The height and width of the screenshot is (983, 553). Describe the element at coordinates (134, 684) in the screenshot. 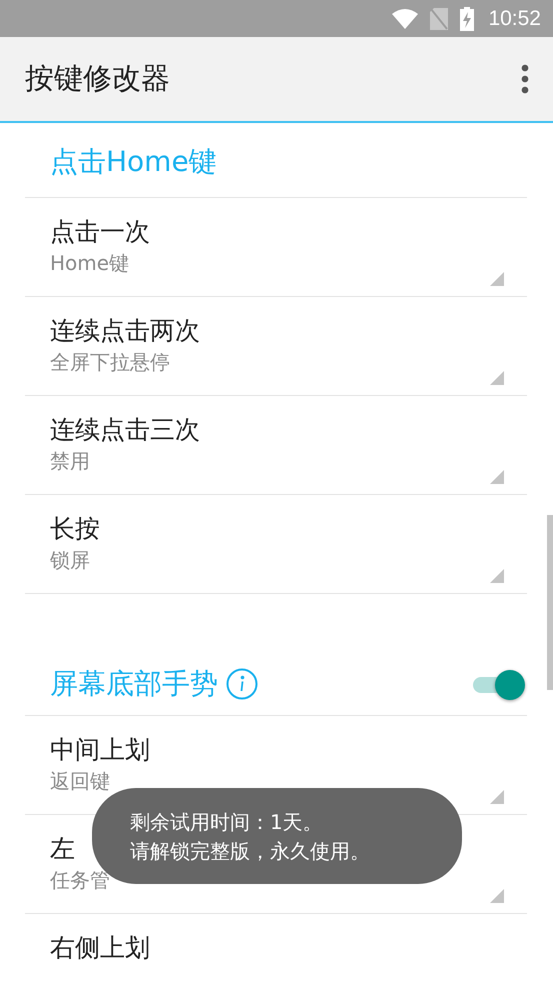

I see `section-header: 屏幕底部手势` at that location.